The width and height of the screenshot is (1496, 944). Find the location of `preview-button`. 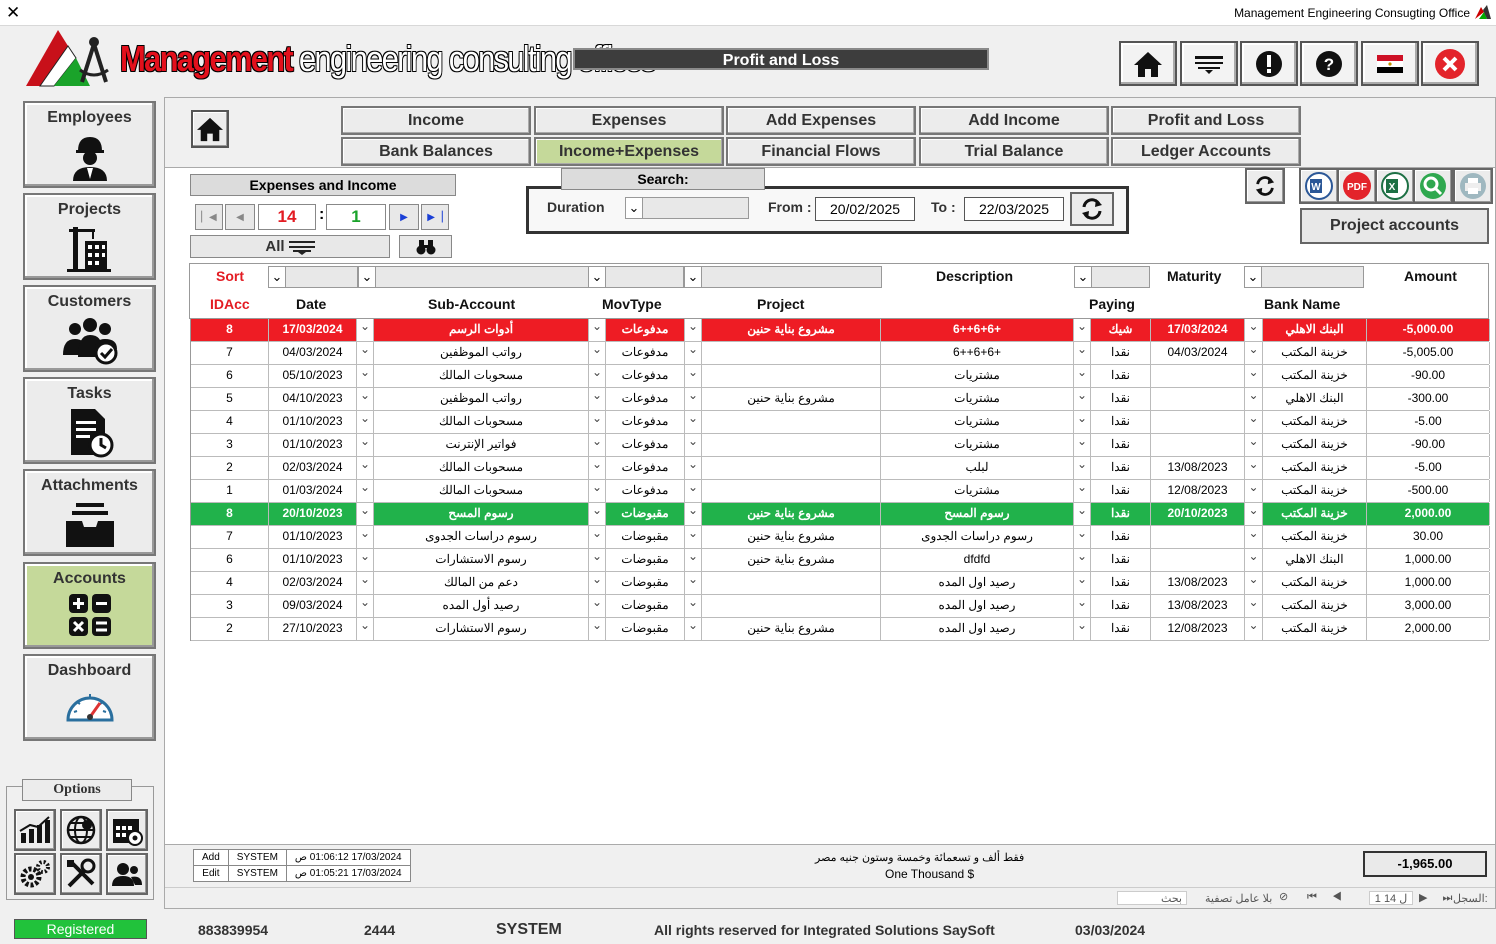

preview-button is located at coordinates (1433, 186).